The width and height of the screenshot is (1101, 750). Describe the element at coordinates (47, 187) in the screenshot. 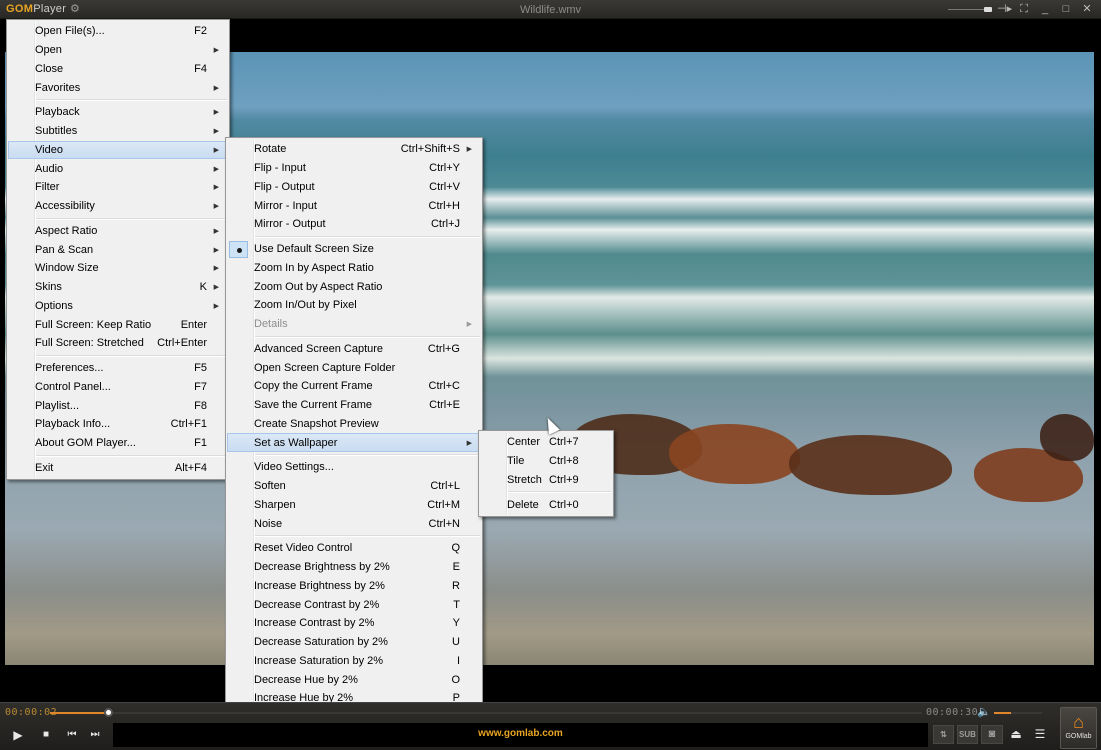

I see `menu-item-label: Filter` at that location.